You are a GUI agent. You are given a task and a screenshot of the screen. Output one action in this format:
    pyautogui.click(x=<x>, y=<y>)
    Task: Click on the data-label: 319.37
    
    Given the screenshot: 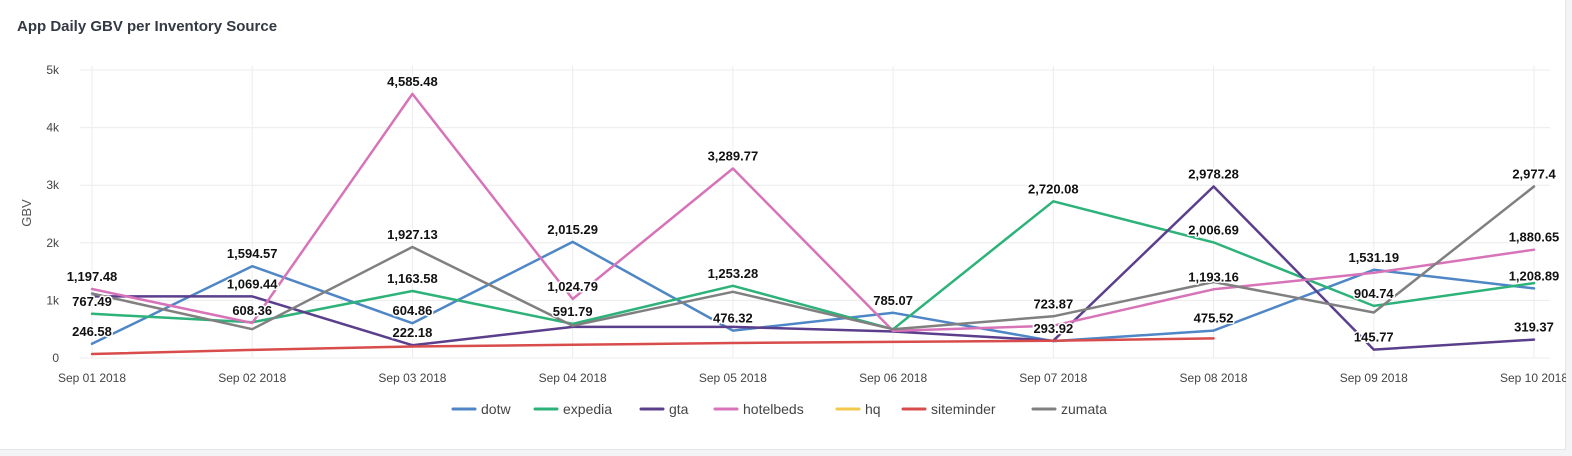 What is the action you would take?
    pyautogui.click(x=1534, y=327)
    